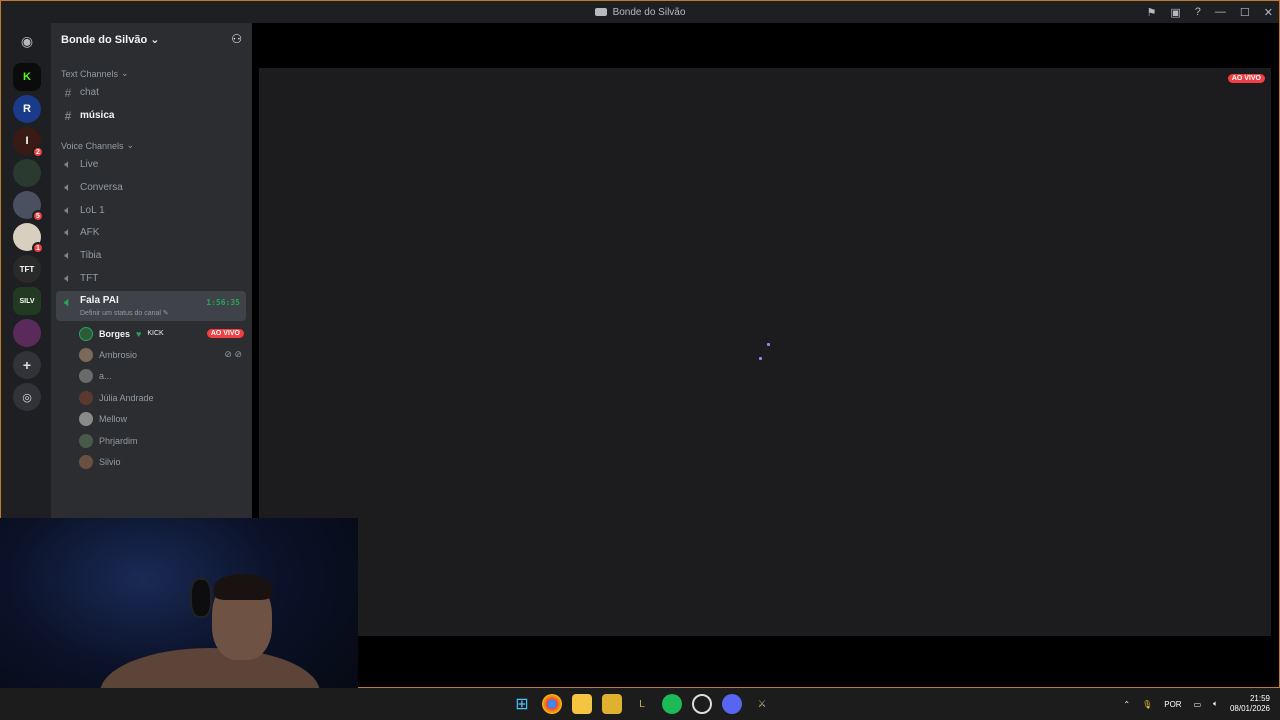  I want to click on league-icon: L, so click(642, 704).